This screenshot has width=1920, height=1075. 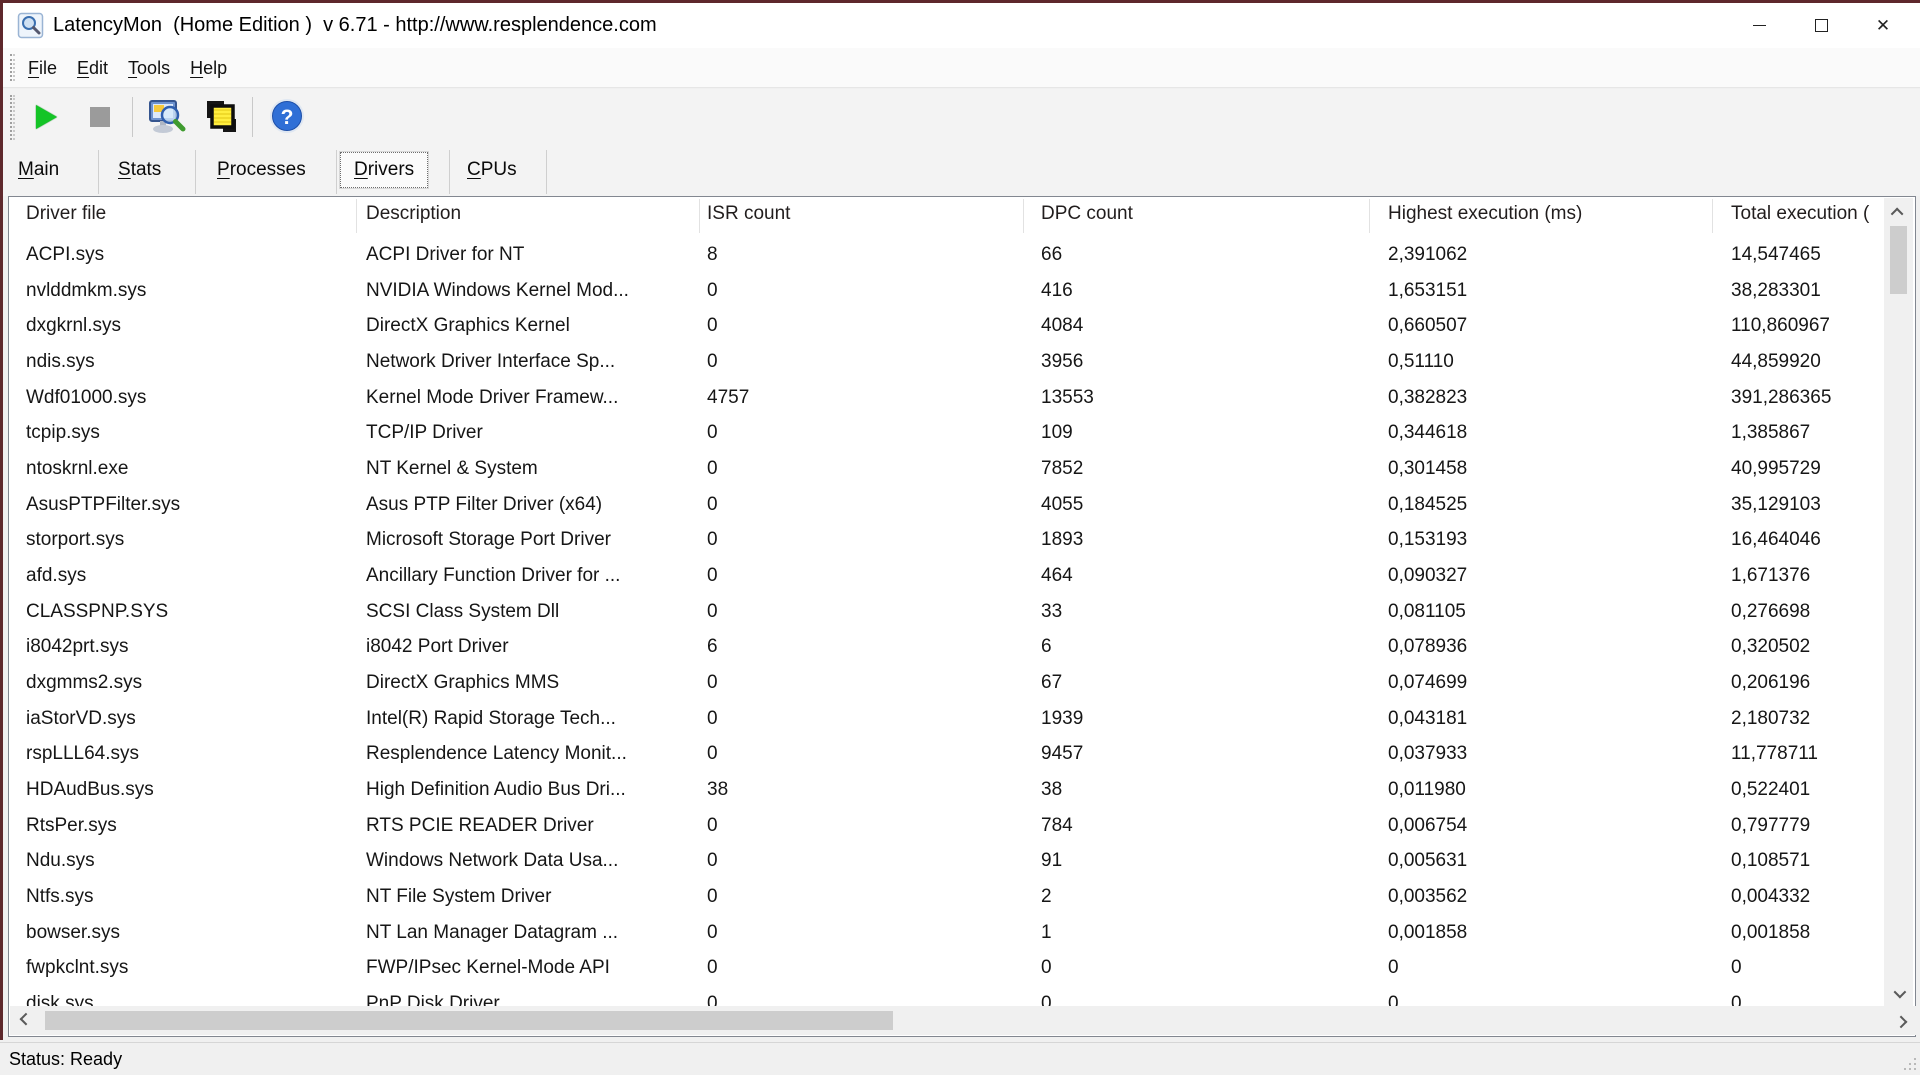 What do you see at coordinates (46, 117) in the screenshot?
I see `start-monitor-button` at bounding box center [46, 117].